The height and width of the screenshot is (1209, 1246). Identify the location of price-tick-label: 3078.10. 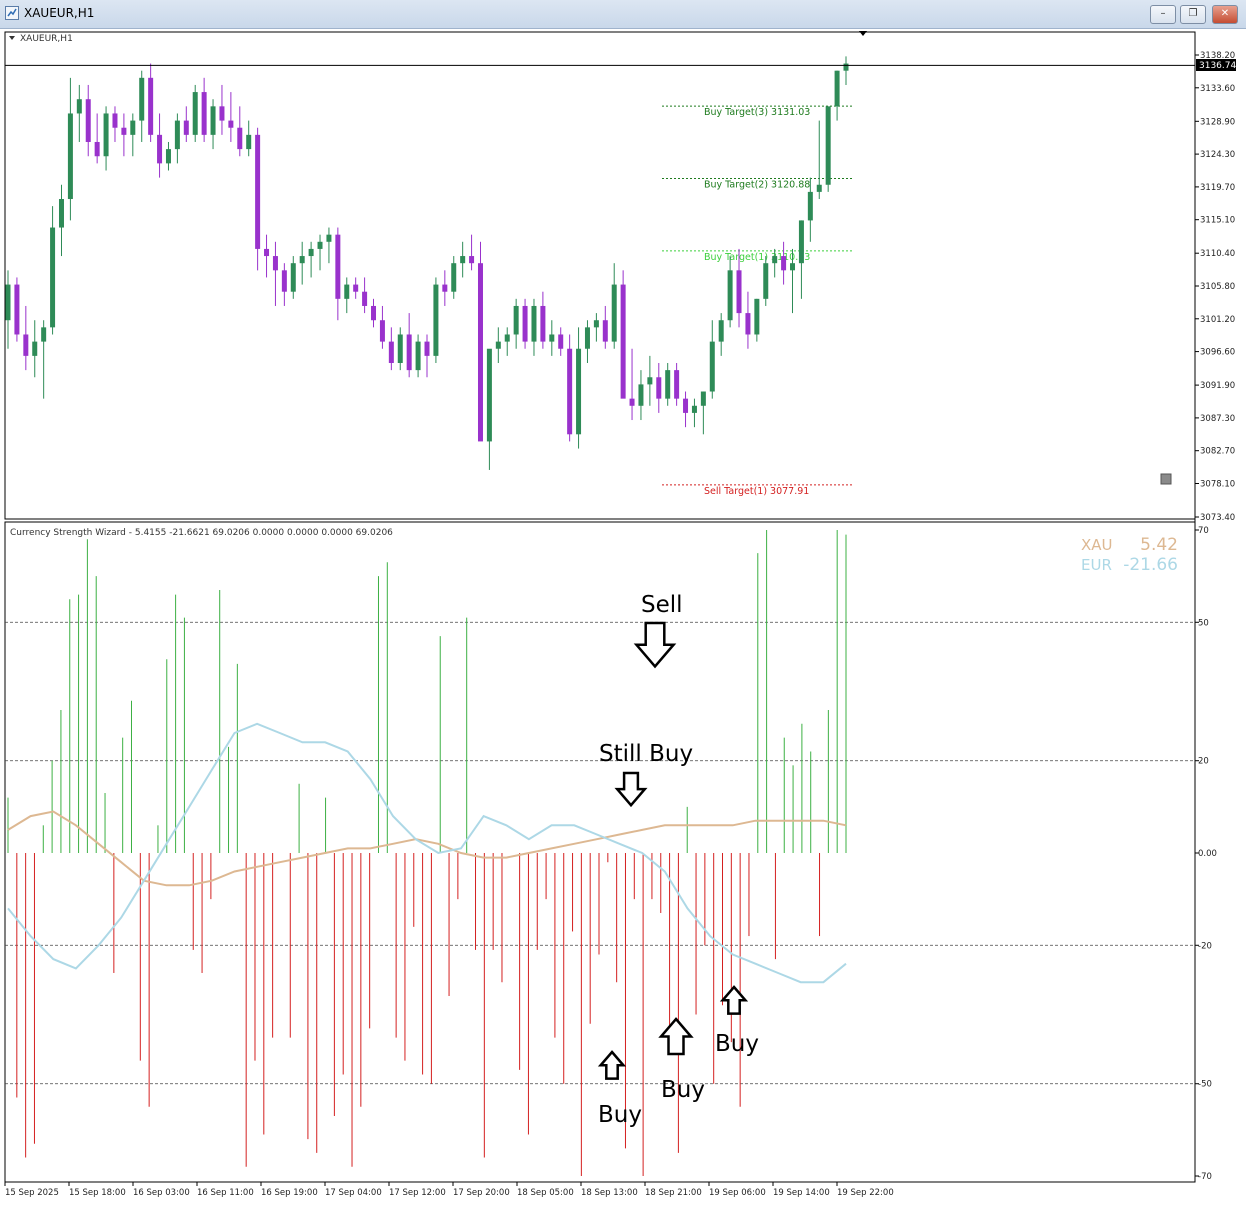
(1217, 484).